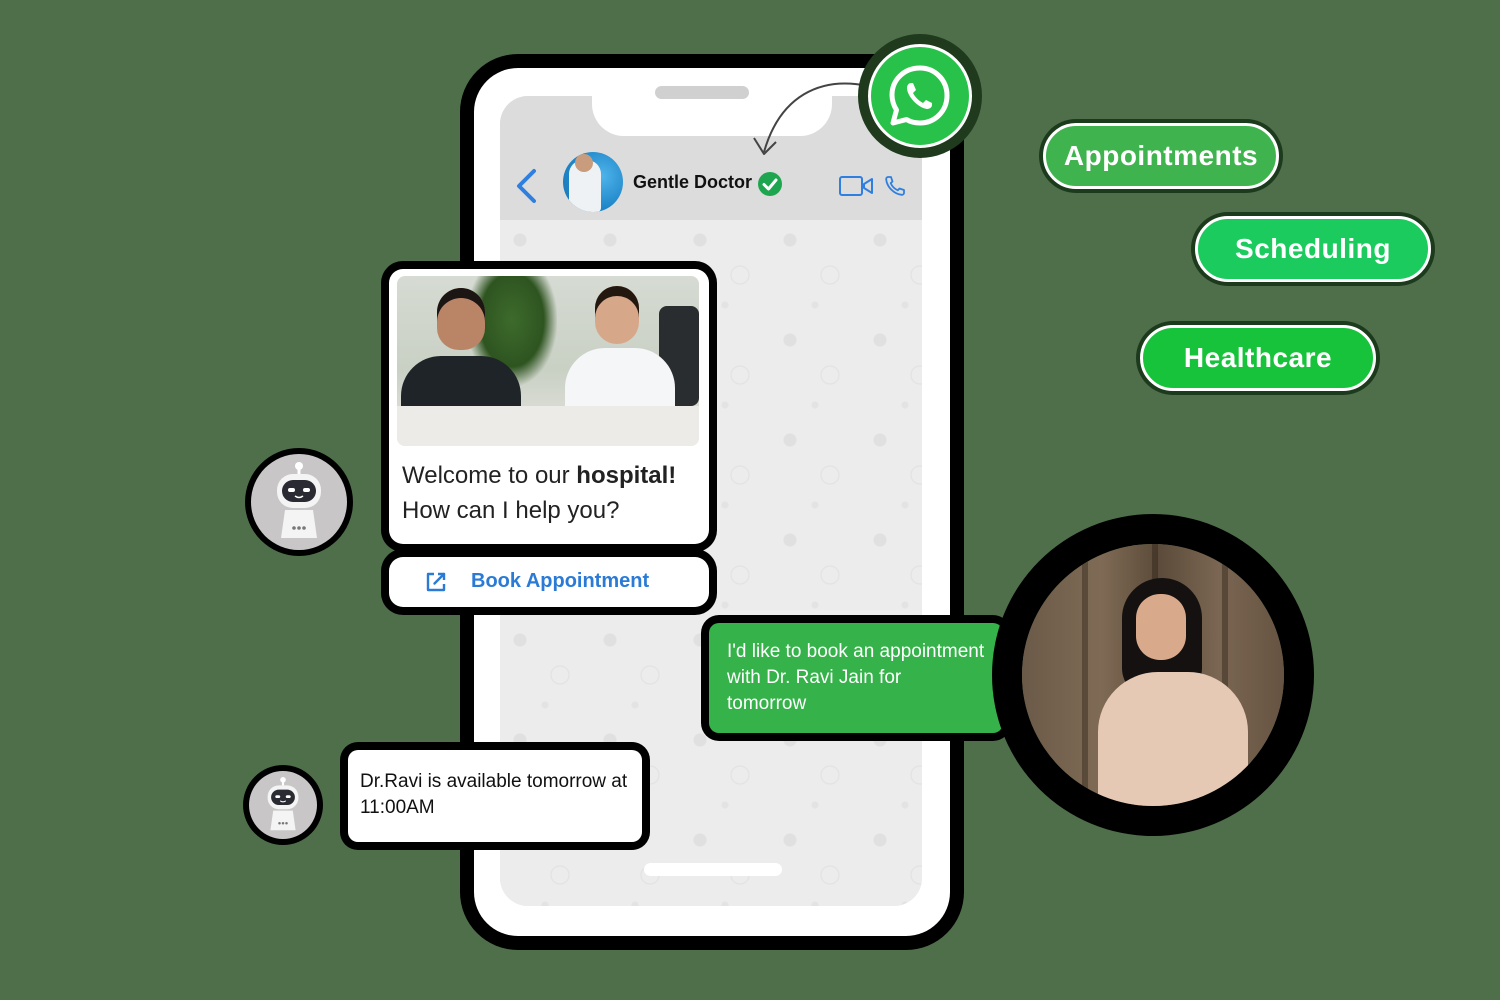  Describe the element at coordinates (626, 475) in the screenshot. I see `welcome-line1-bold: hospital!` at that location.